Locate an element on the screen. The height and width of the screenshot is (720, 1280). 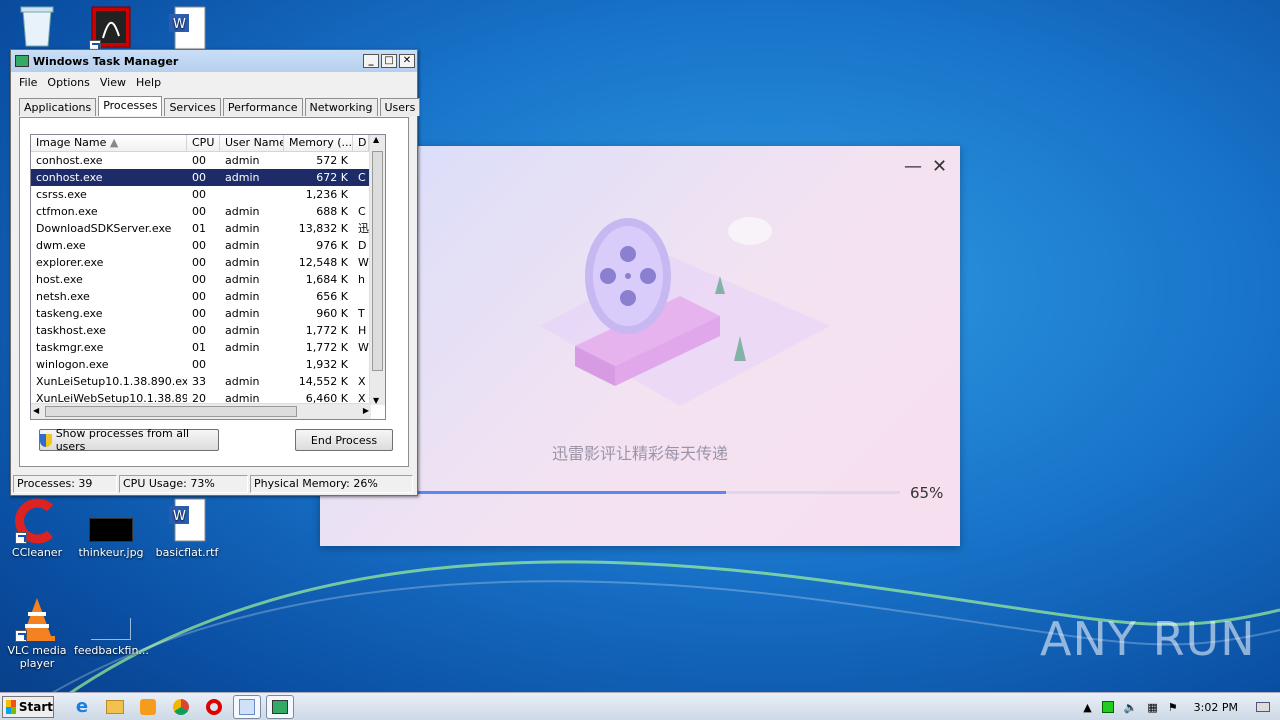
table-row: taskhost.exe 00 admin 1,772 K H is located at coordinates (208, 330).